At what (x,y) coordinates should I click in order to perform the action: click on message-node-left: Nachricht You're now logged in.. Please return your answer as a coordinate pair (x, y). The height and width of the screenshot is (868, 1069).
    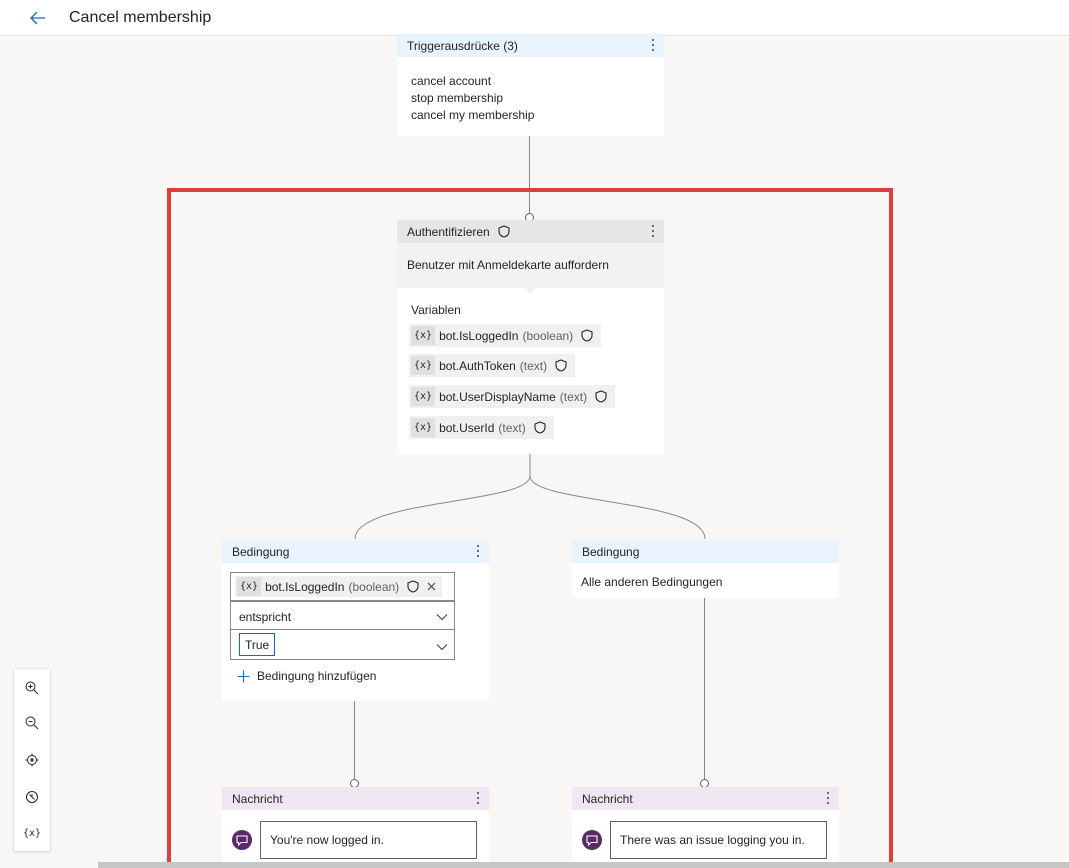
    Looking at the image, I should click on (355, 827).